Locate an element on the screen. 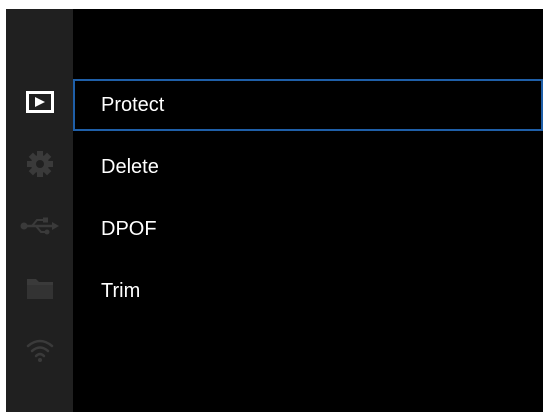 Image resolution: width=549 pixels, height=412 pixels. usb-icon is located at coordinates (39, 226).